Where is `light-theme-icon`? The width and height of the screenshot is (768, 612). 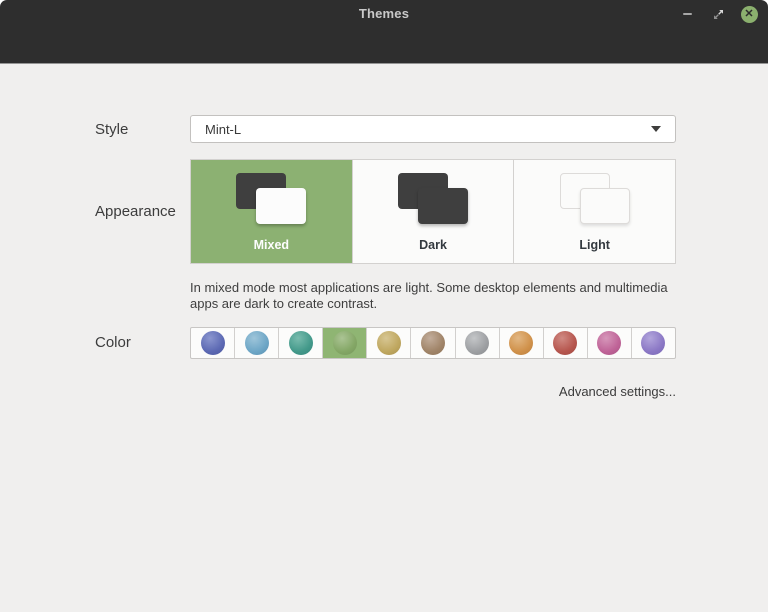 light-theme-icon is located at coordinates (594, 199).